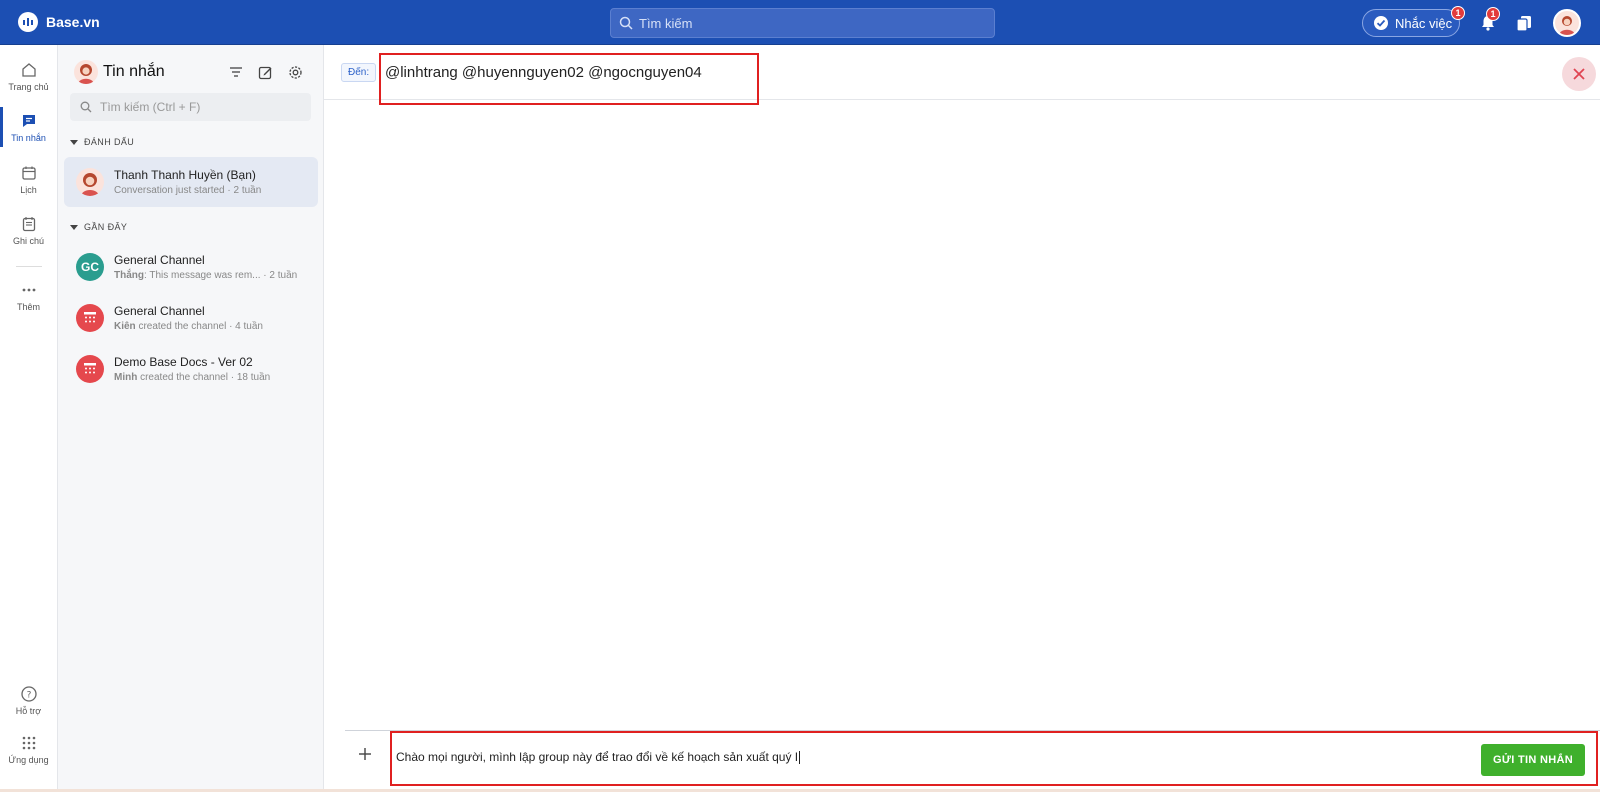 The width and height of the screenshot is (1600, 792). I want to click on attach-plus-icon, so click(365, 754).